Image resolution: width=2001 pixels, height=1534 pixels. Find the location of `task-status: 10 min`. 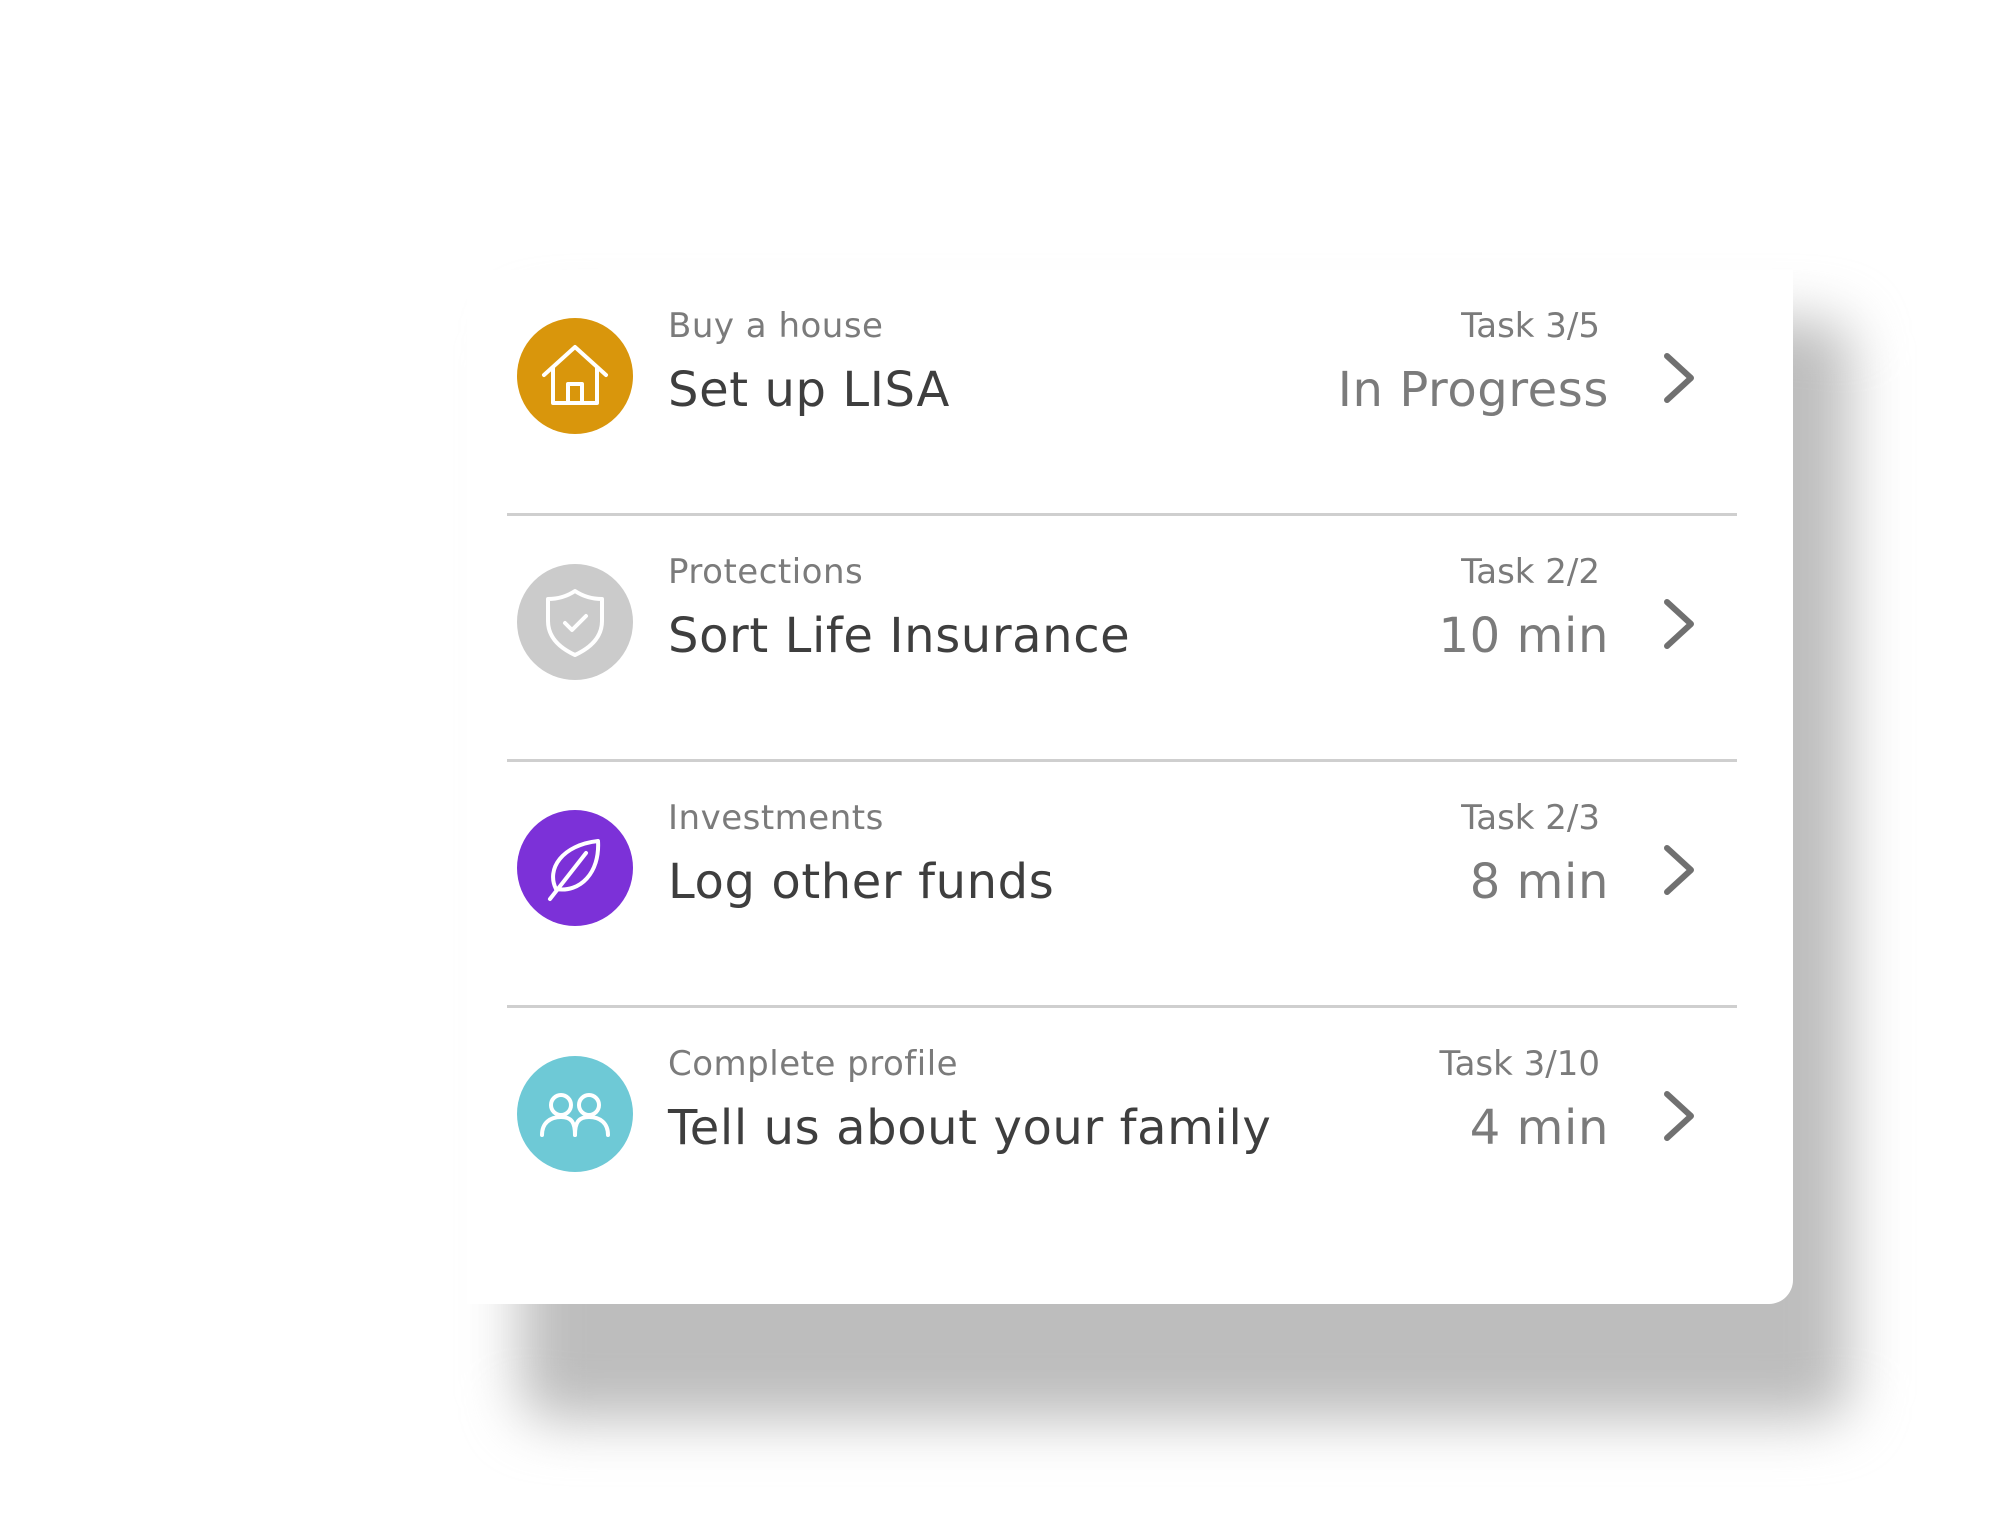

task-status: 10 min is located at coordinates (1523, 636).